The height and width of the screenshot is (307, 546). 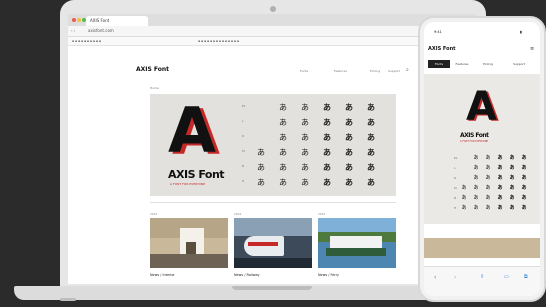 What do you see at coordinates (273, 9) in the screenshot?
I see `camera-icon` at bounding box center [273, 9].